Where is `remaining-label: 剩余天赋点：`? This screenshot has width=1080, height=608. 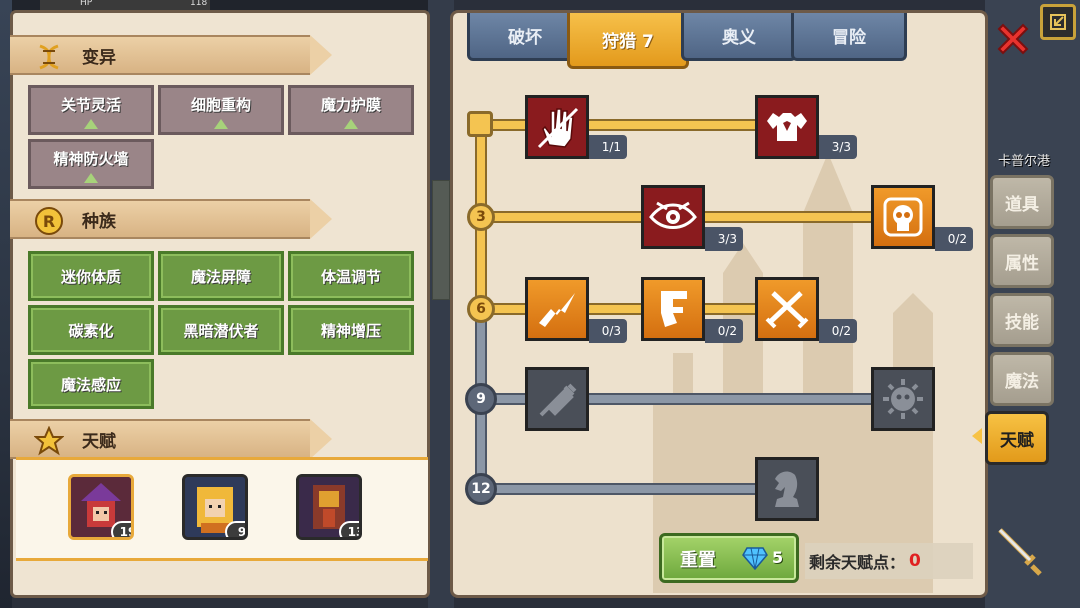 remaining-label: 剩余天赋点： is located at coordinates (857, 562).